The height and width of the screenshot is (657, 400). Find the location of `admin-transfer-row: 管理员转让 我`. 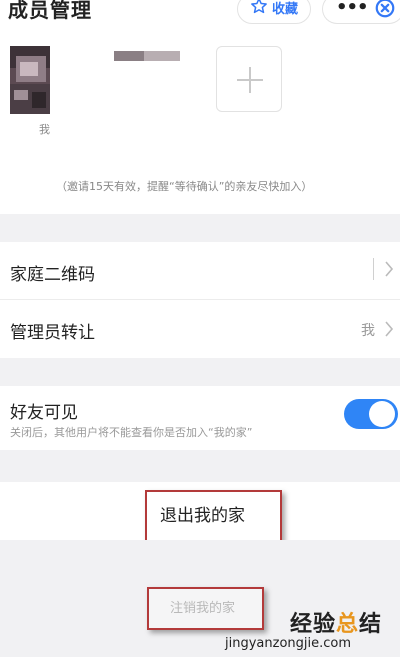

admin-transfer-row: 管理员转让 我 is located at coordinates (200, 329).